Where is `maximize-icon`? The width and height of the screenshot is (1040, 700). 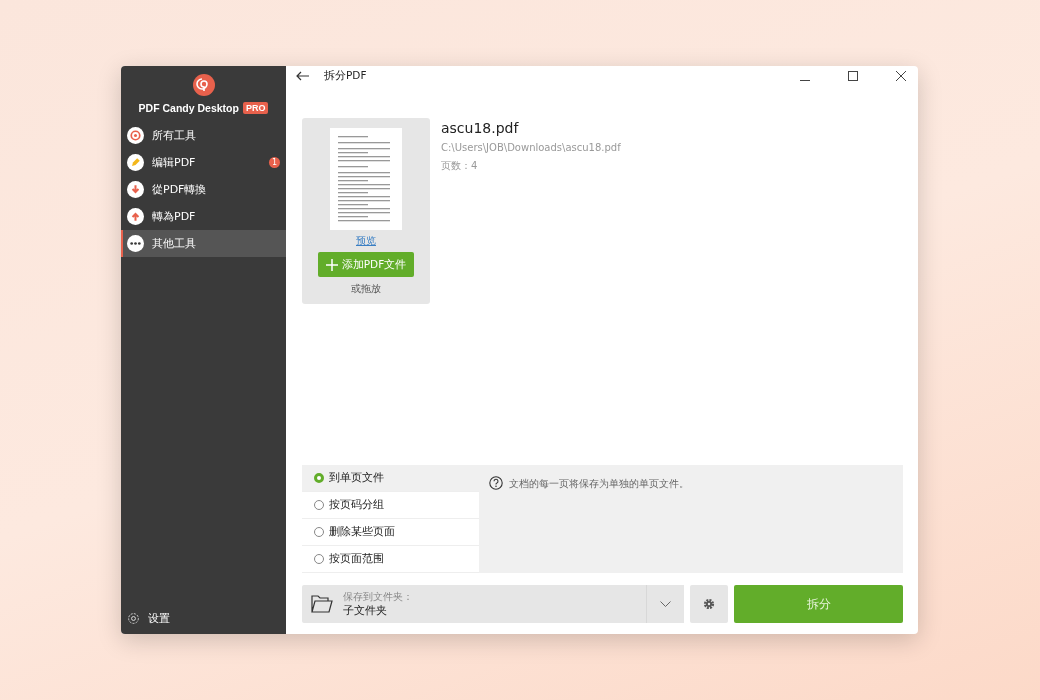
maximize-icon is located at coordinates (853, 76).